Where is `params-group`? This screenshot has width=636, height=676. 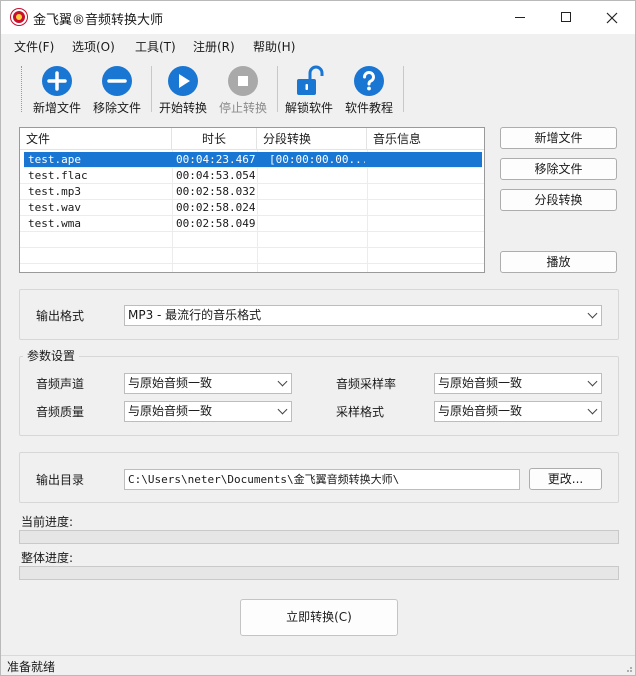 params-group is located at coordinates (319, 396).